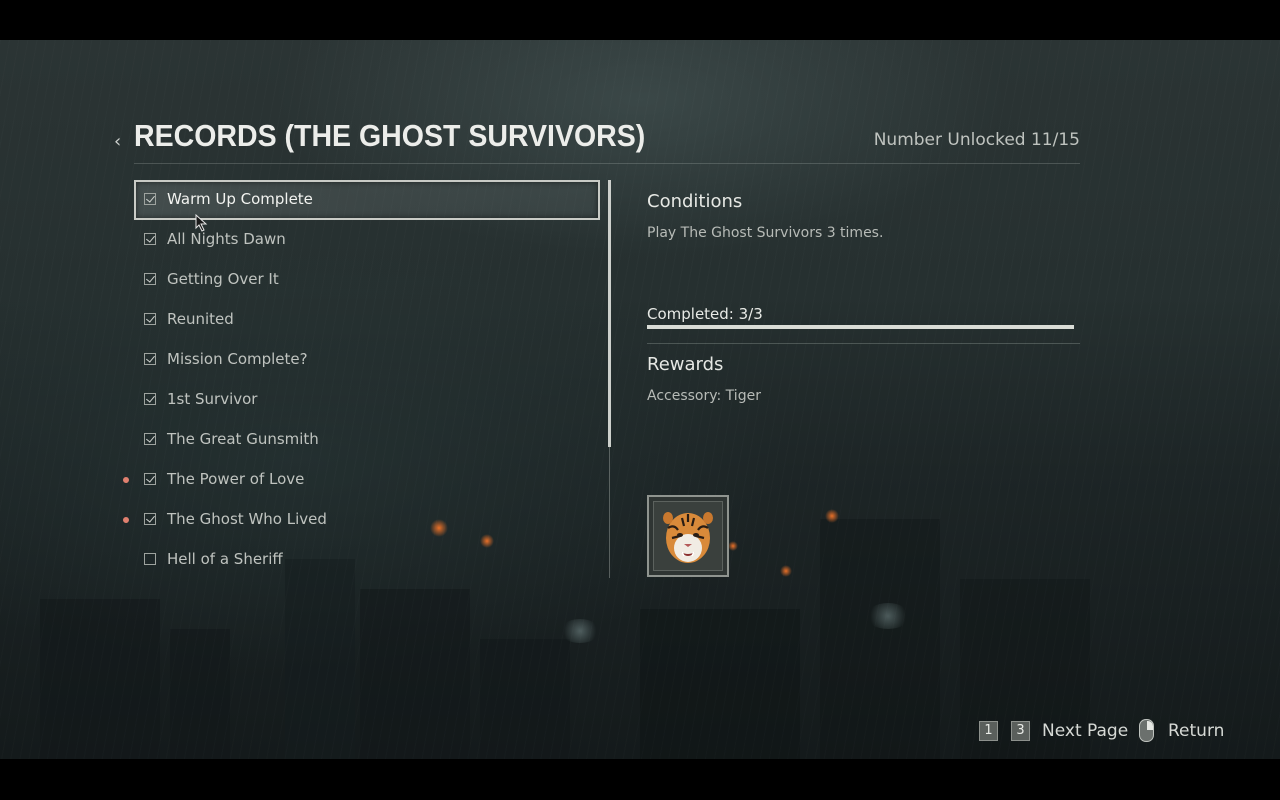 The width and height of the screenshot is (1280, 800). I want to click on page-title: RECORDS (THE GHOST SURVIVORS), so click(390, 135).